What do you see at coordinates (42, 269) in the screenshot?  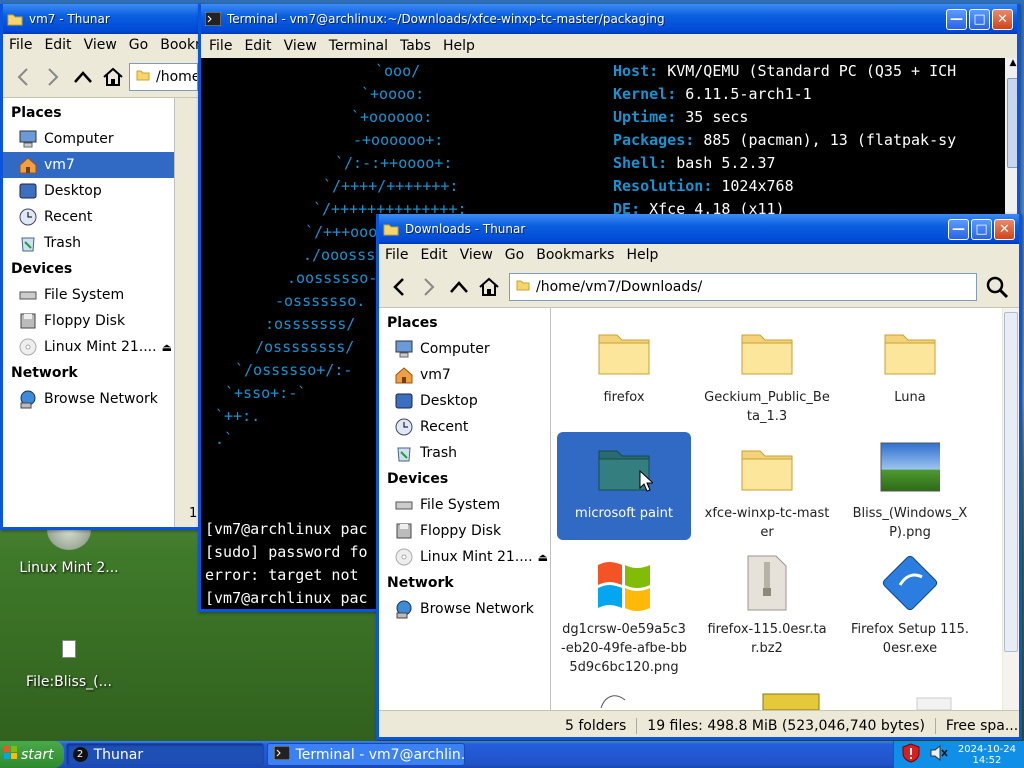 I see `devices-header: Devices` at bounding box center [42, 269].